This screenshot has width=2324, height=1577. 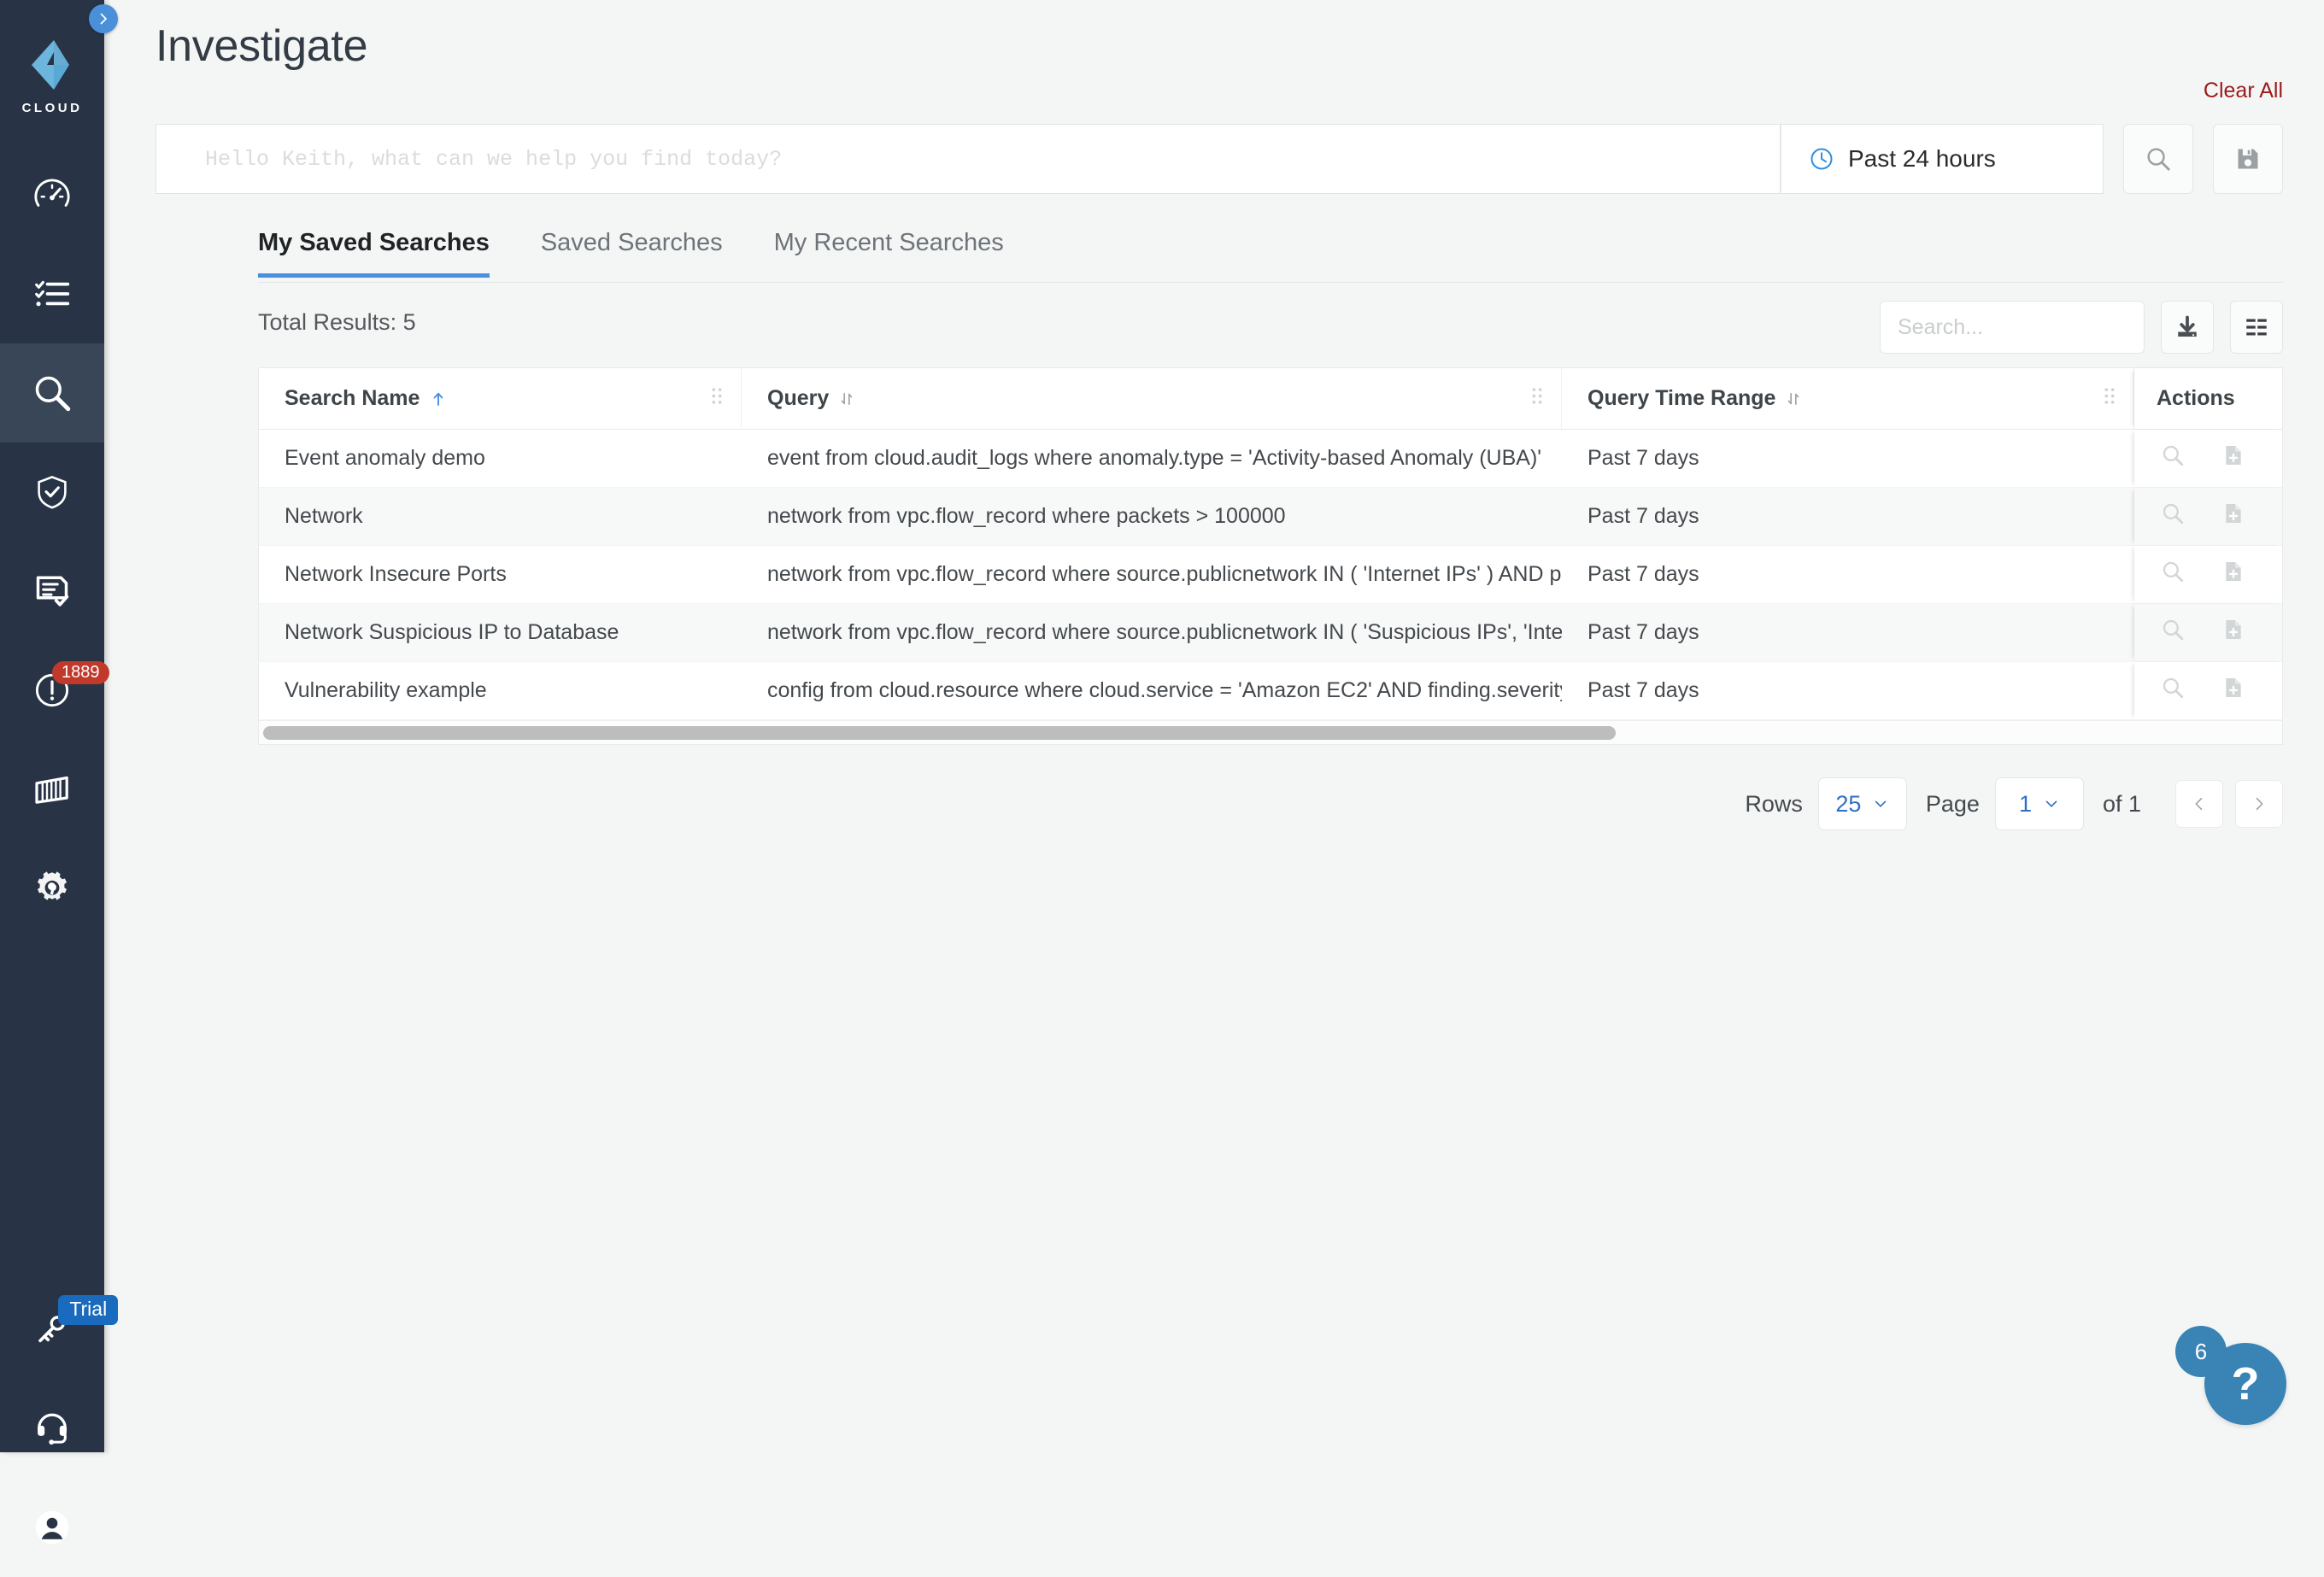 I want to click on rows-per-page-select: 25, so click(x=1862, y=803).